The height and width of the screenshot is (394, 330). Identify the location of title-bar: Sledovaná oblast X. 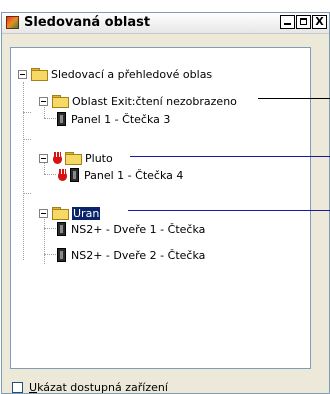
(165, 23).